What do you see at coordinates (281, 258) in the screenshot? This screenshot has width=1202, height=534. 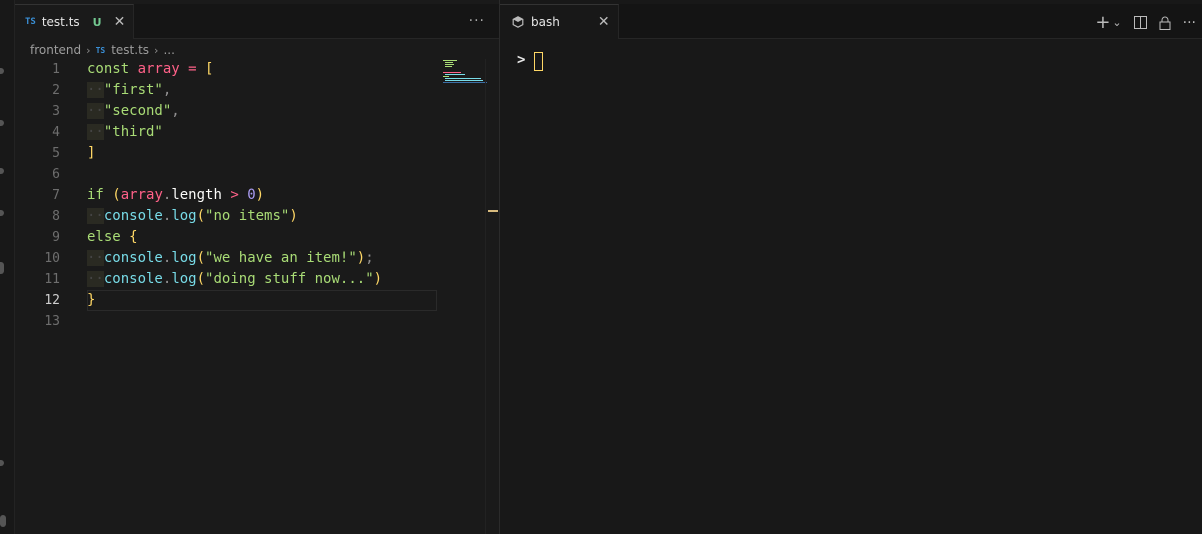 I see `code-token: "we have an item!"` at bounding box center [281, 258].